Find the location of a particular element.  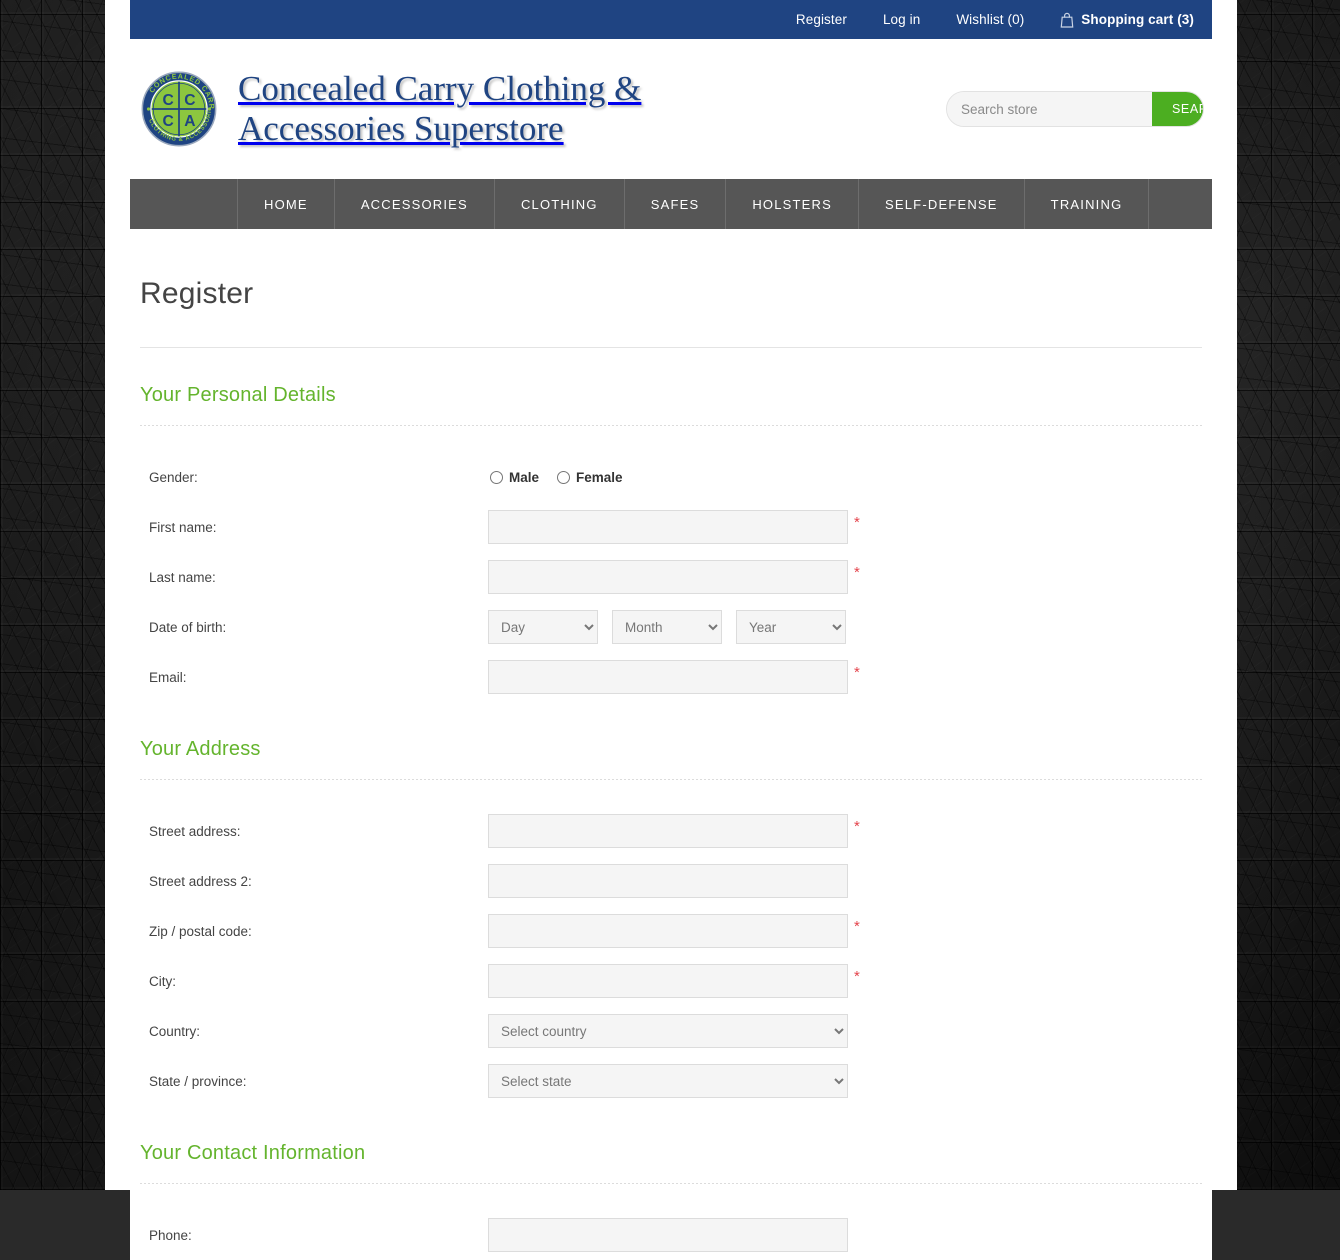

zip-input is located at coordinates (668, 931).